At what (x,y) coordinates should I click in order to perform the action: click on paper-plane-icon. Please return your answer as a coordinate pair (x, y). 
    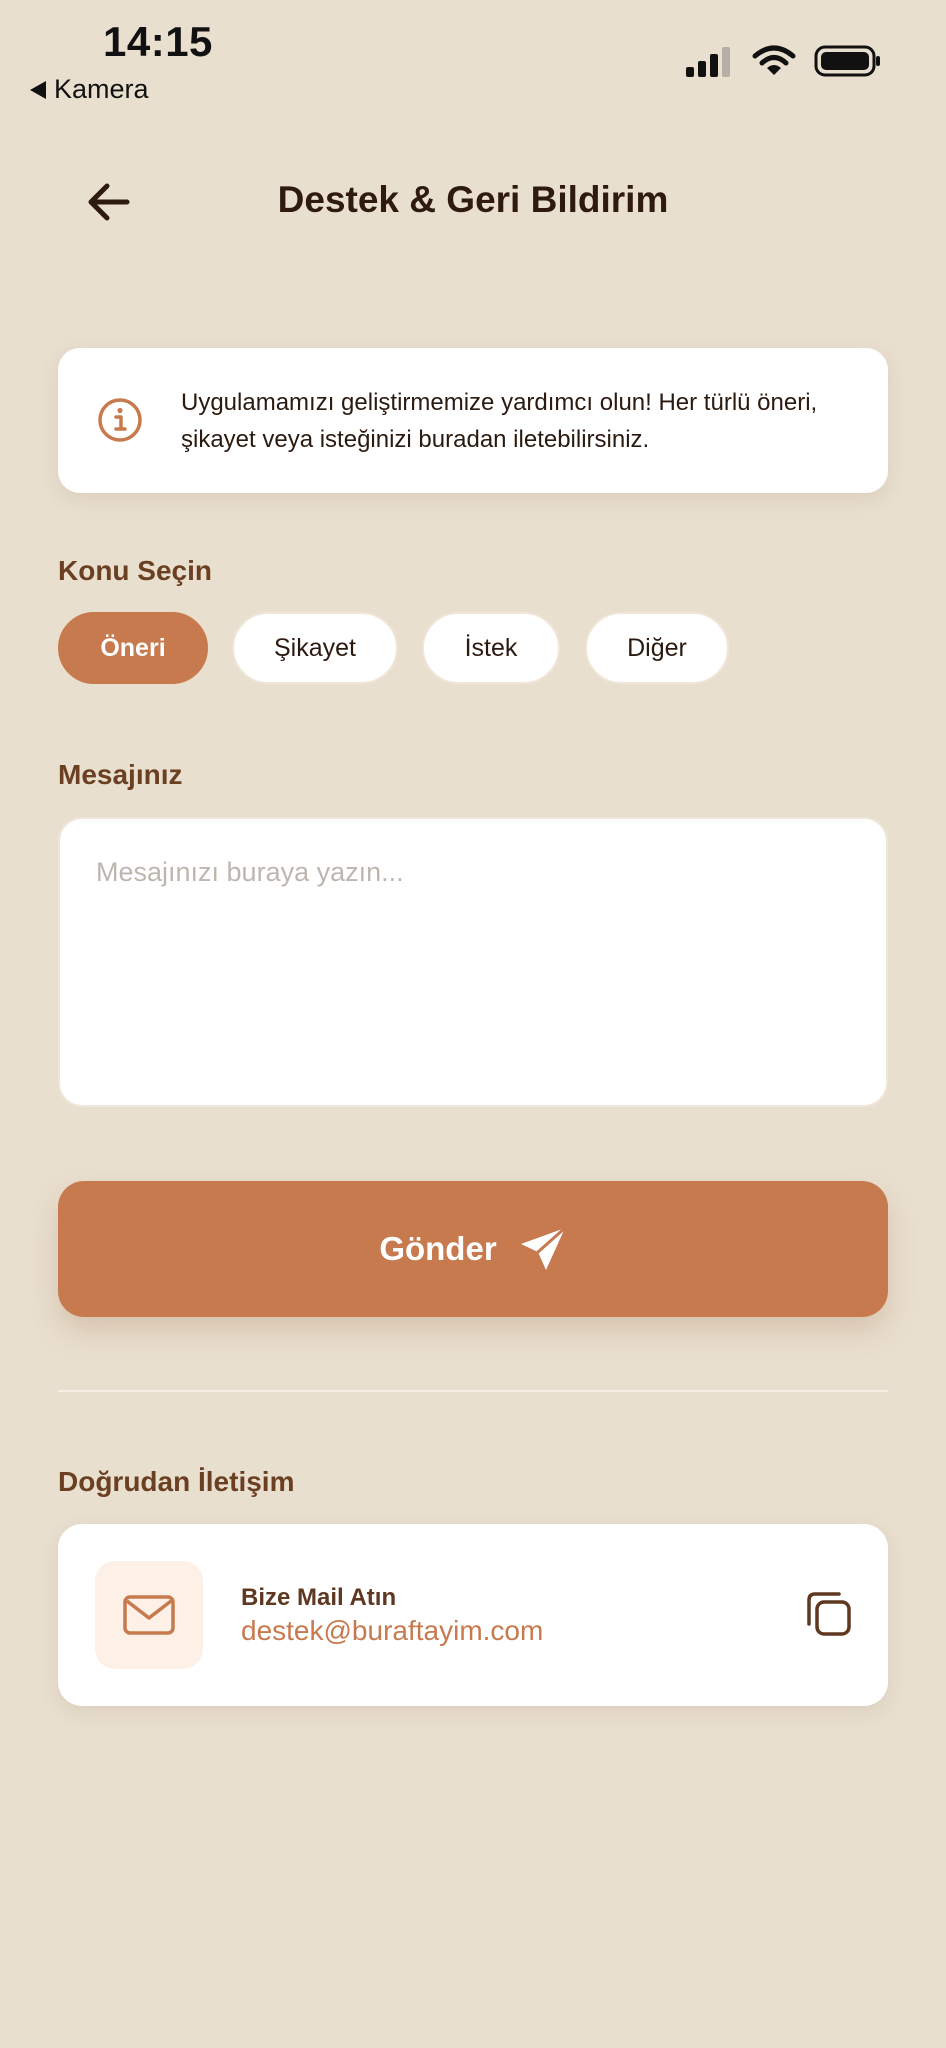
    Looking at the image, I should click on (543, 1248).